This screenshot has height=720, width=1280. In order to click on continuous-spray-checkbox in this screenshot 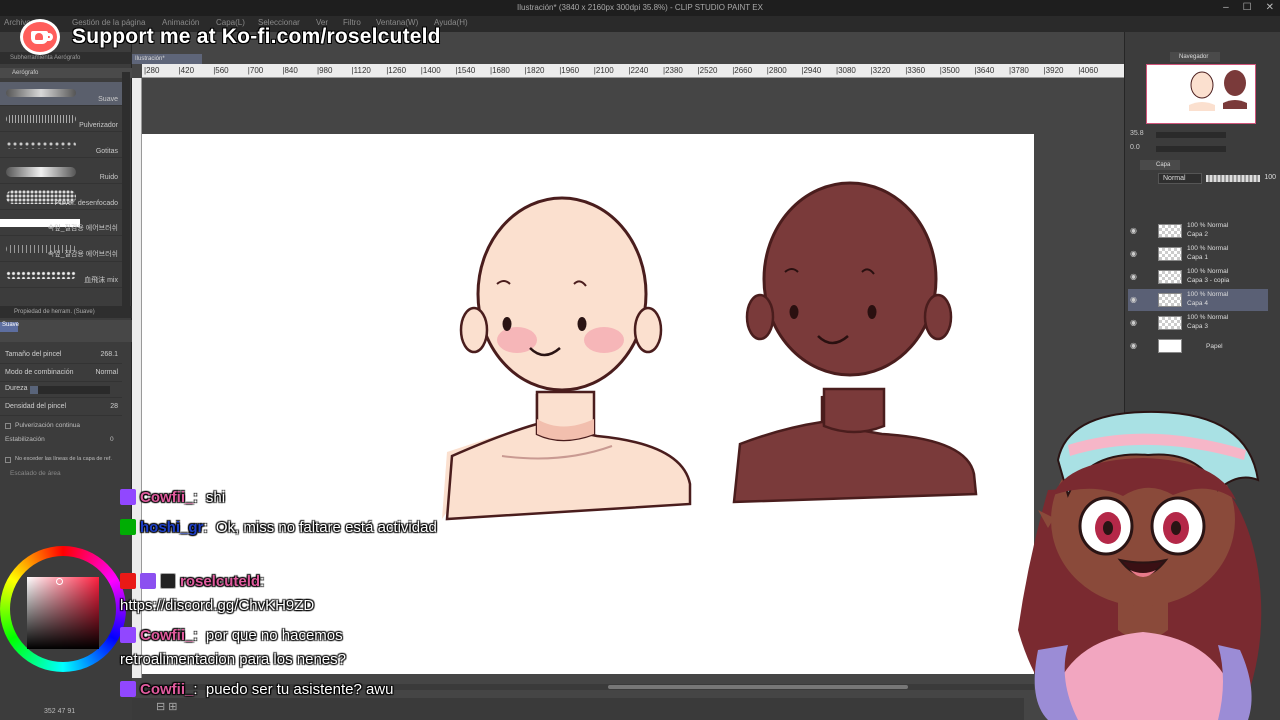, I will do `click(8, 426)`.